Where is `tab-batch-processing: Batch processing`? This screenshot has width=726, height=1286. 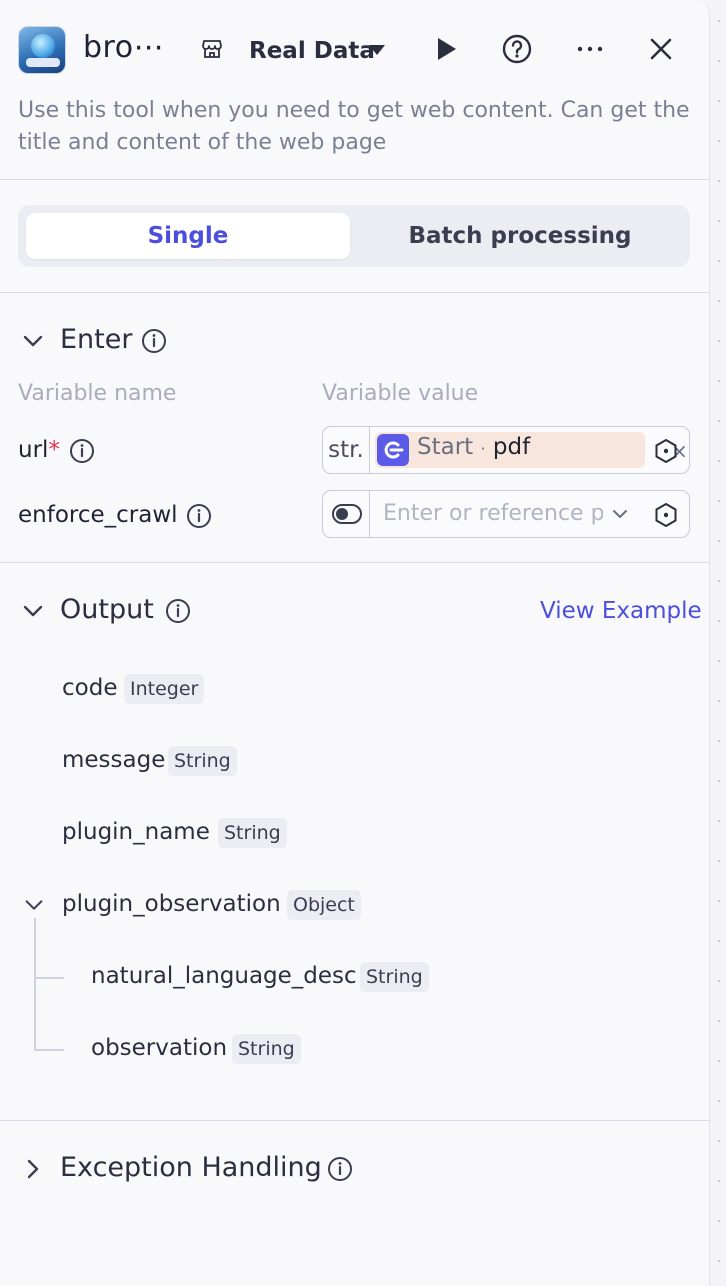 tab-batch-processing: Batch processing is located at coordinates (520, 236).